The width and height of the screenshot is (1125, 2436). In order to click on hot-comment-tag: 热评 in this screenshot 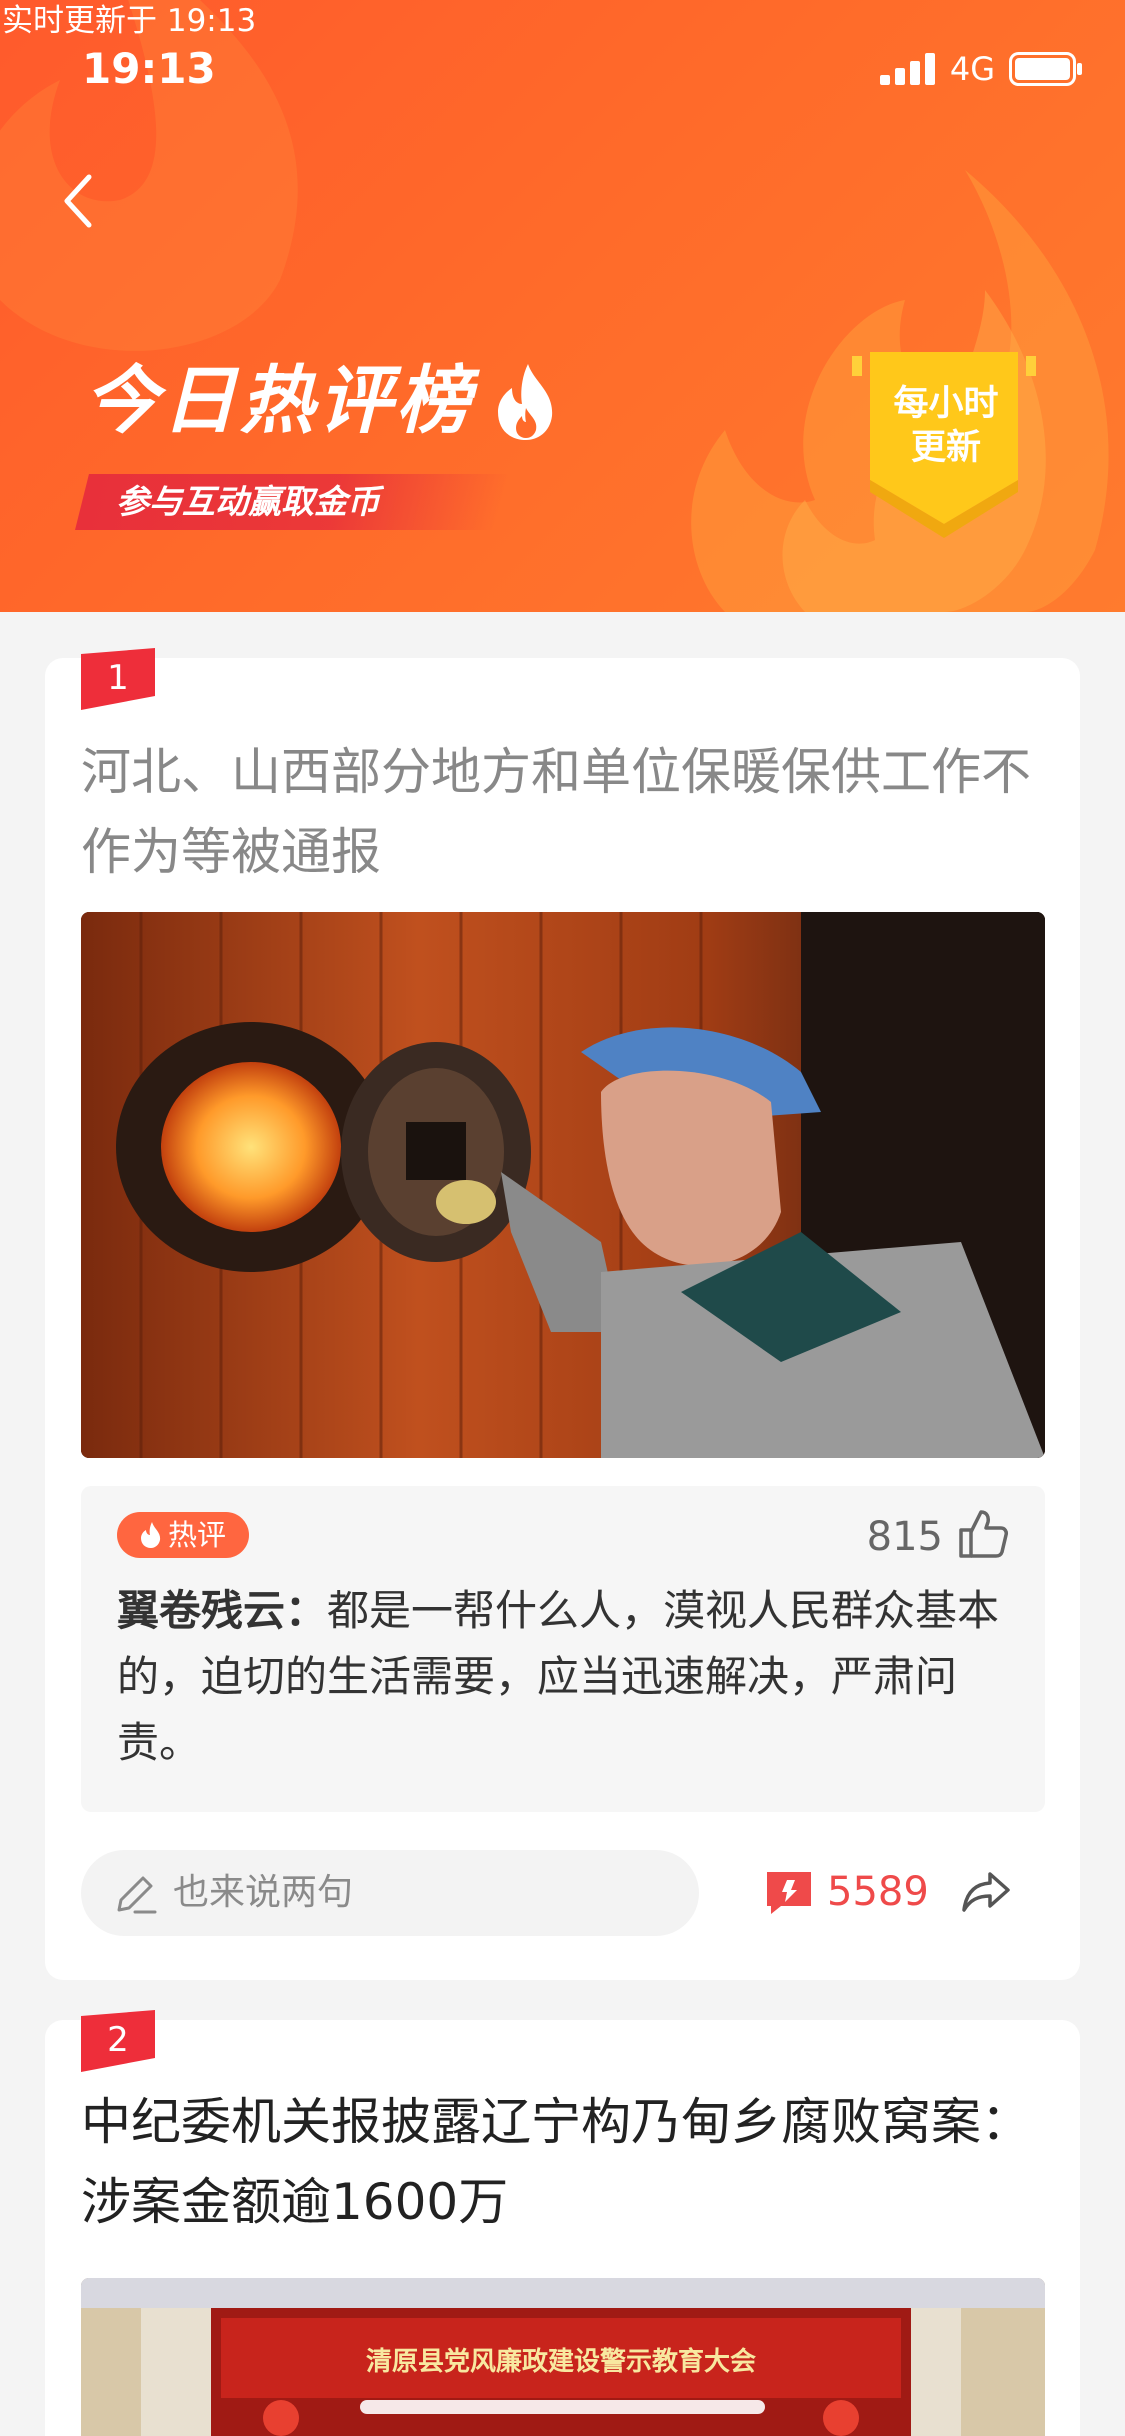, I will do `click(183, 1535)`.